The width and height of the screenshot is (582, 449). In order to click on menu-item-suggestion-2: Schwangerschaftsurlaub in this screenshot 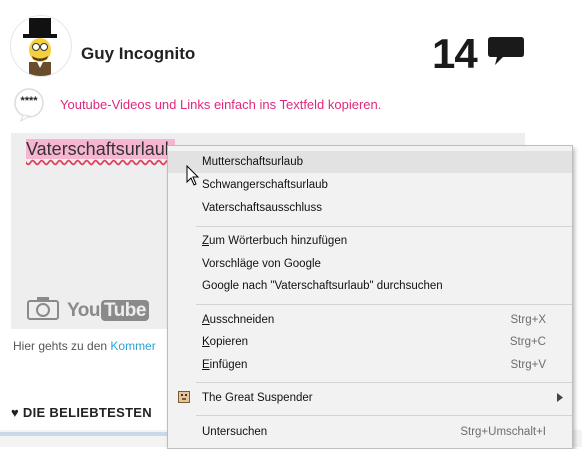, I will do `click(370, 185)`.